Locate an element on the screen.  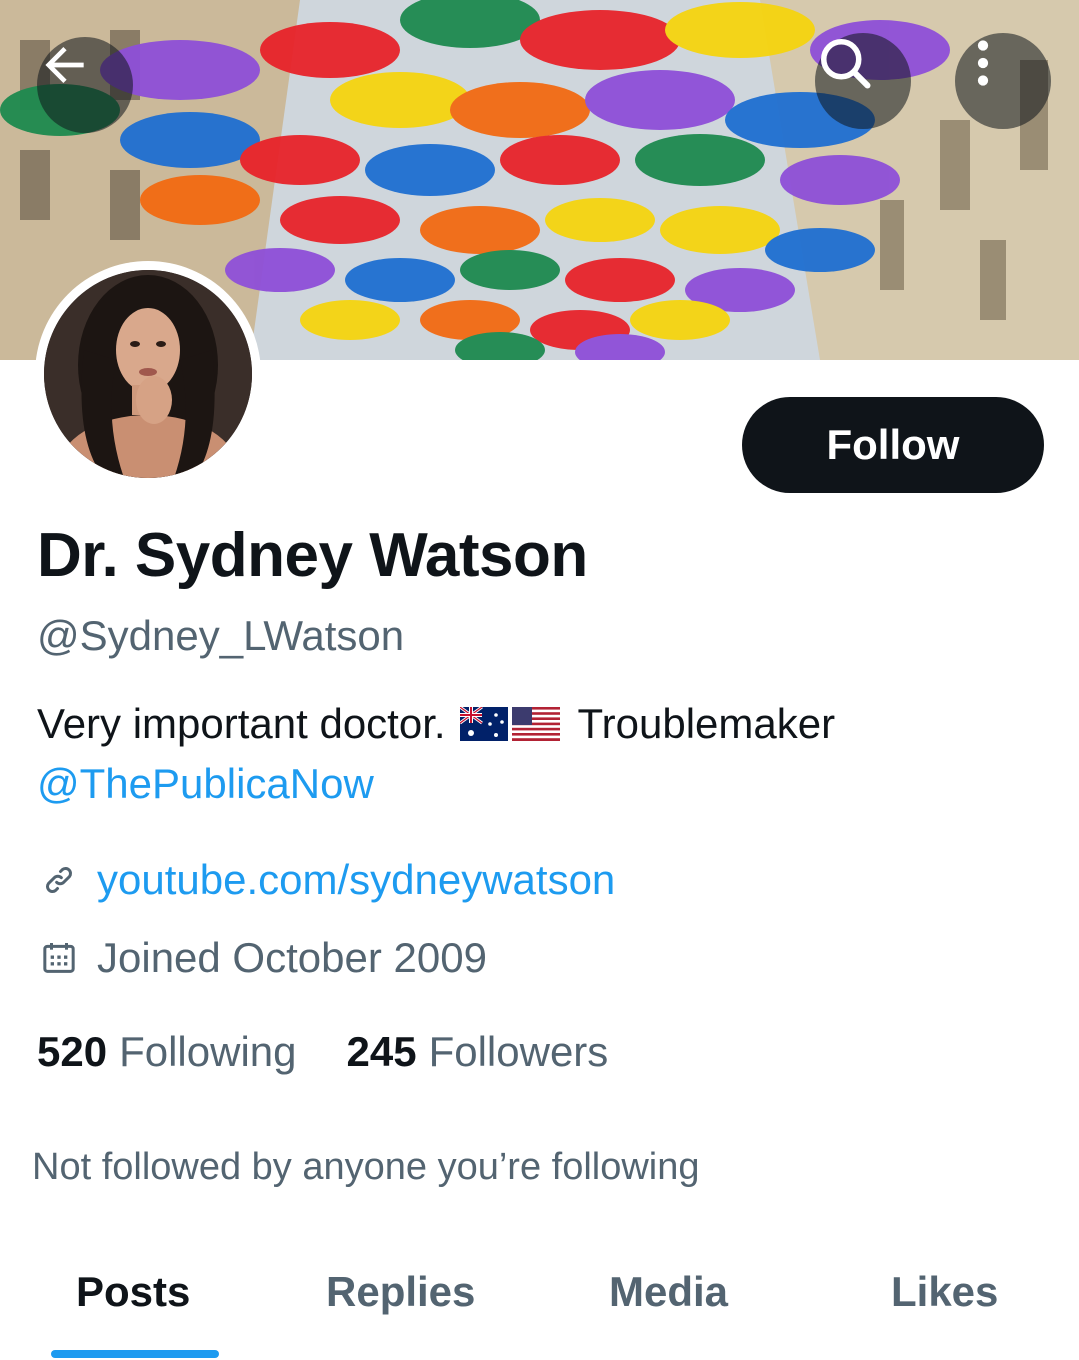
followers-stat: 245 Followers is located at coordinates (478, 1052).